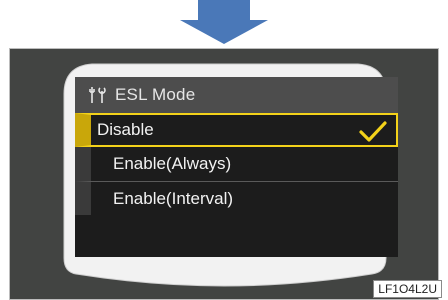 The image size is (448, 300). I want to click on menu-title-bar: ESL Mode, so click(236, 95).